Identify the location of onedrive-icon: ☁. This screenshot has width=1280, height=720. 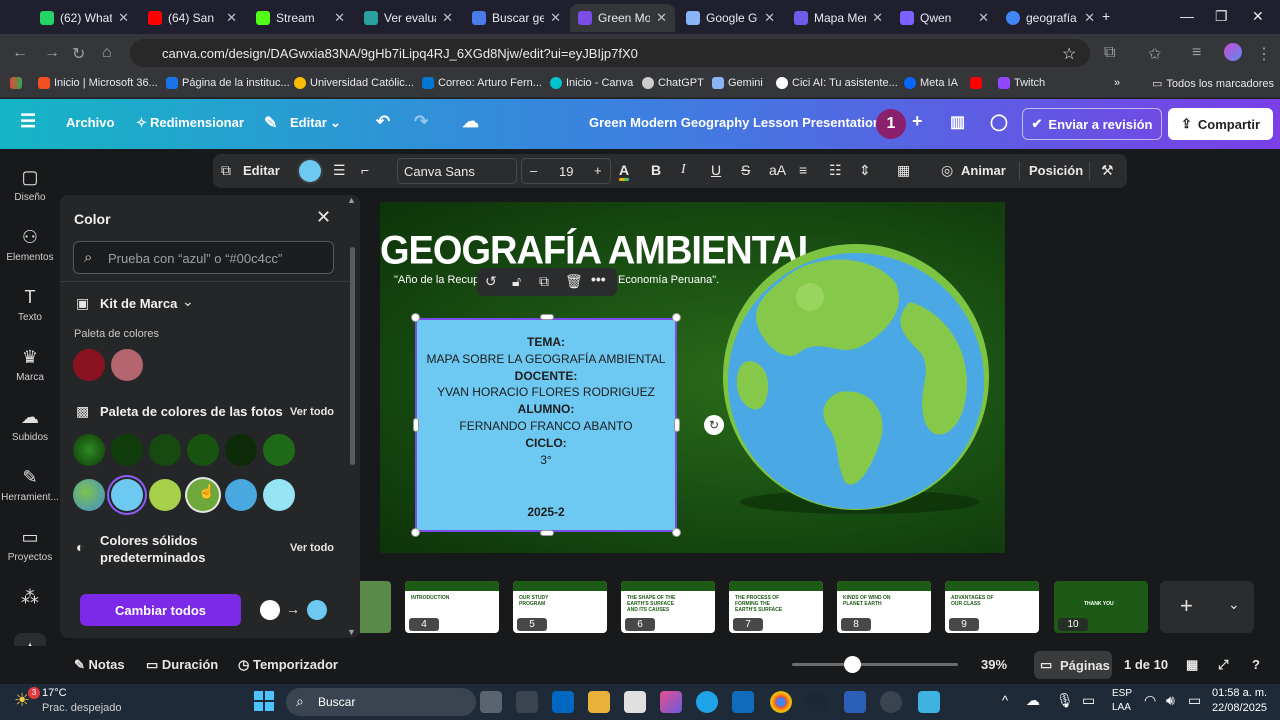
(1033, 700).